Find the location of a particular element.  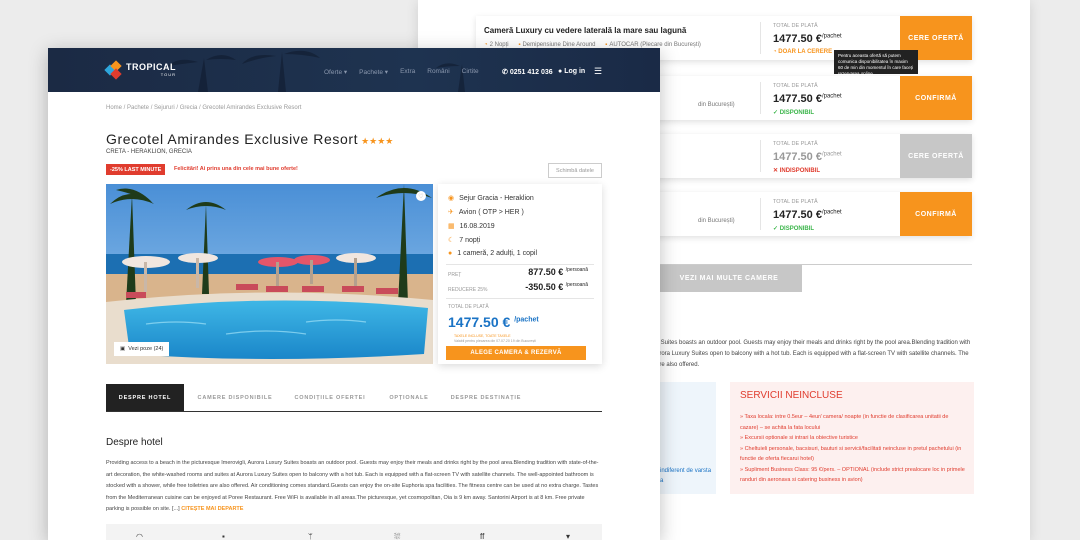

discount-label: REDUCERE 25% is located at coordinates (468, 290).